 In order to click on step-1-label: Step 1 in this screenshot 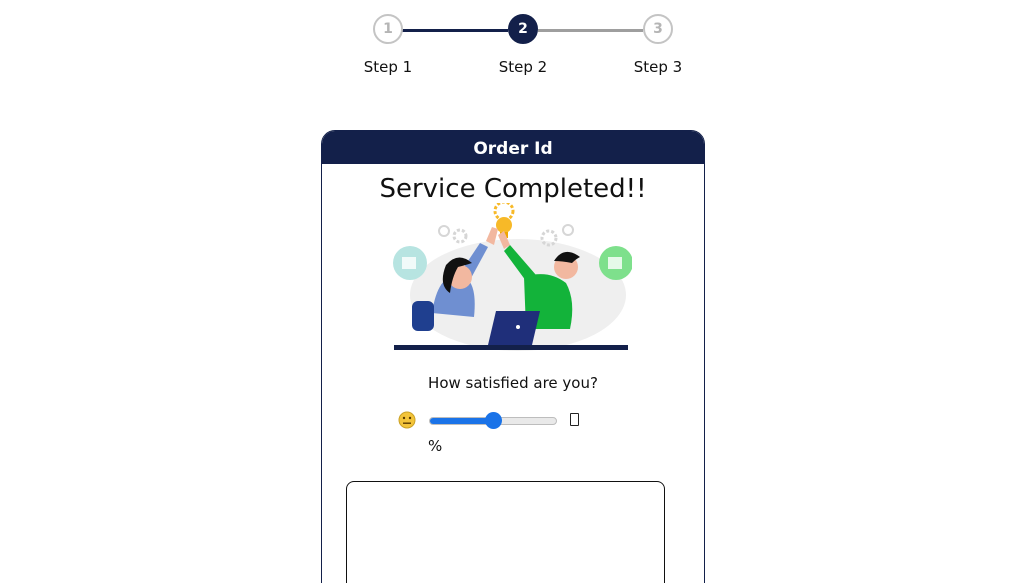, I will do `click(388, 67)`.